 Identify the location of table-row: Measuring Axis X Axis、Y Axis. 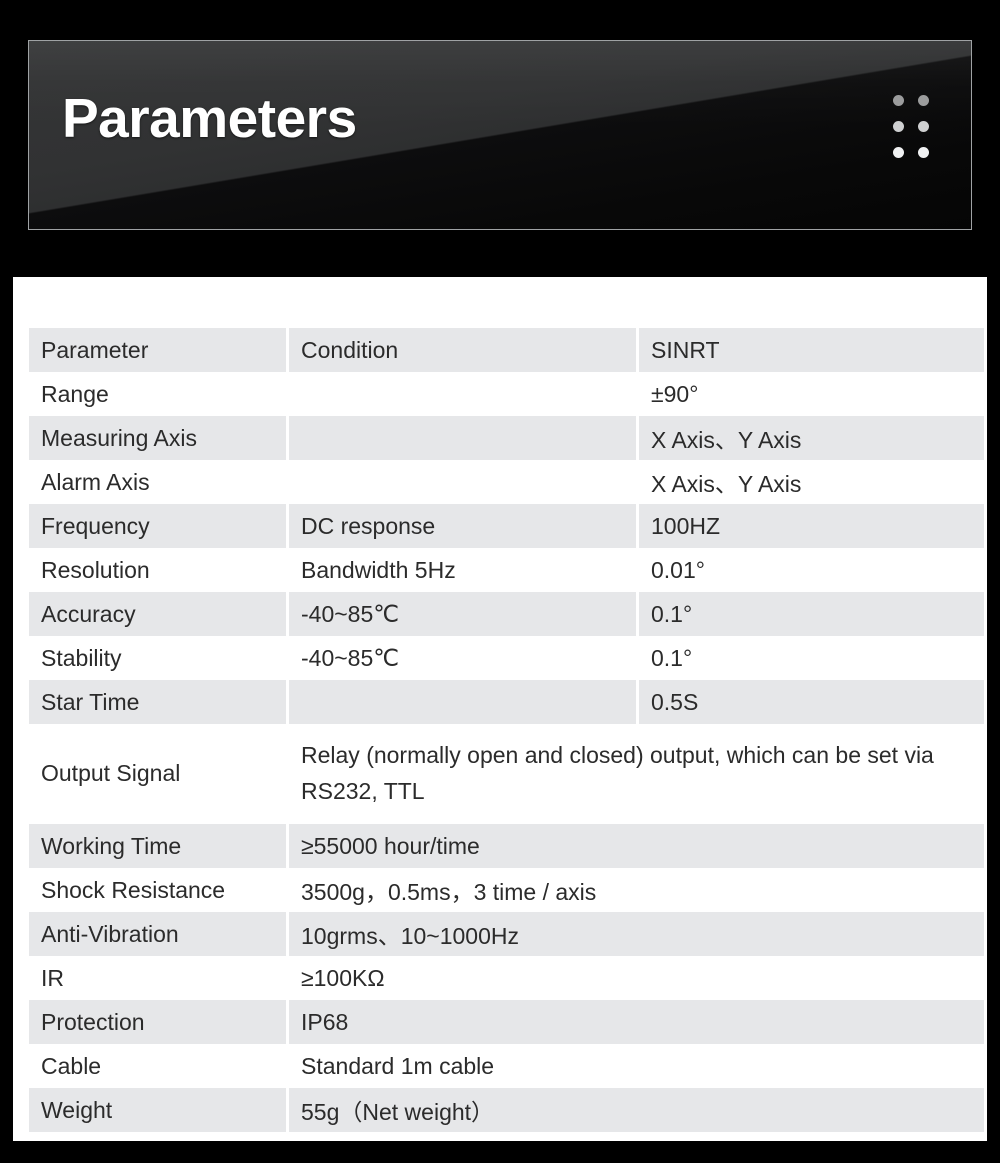
(506, 438).